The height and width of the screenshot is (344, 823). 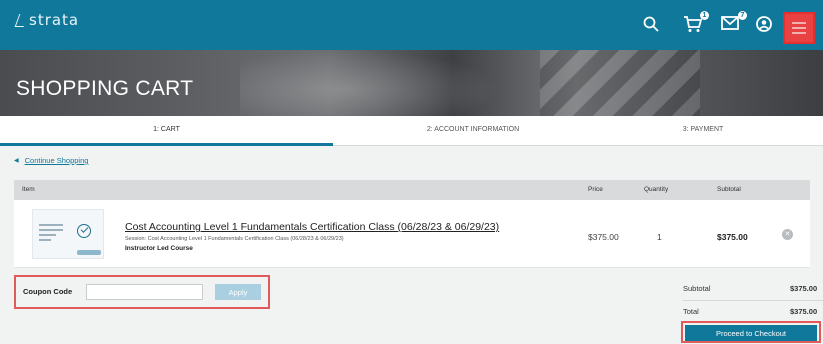 What do you see at coordinates (473, 131) in the screenshot?
I see `step-account-information: 2: ACCOUNT INFORMATION` at bounding box center [473, 131].